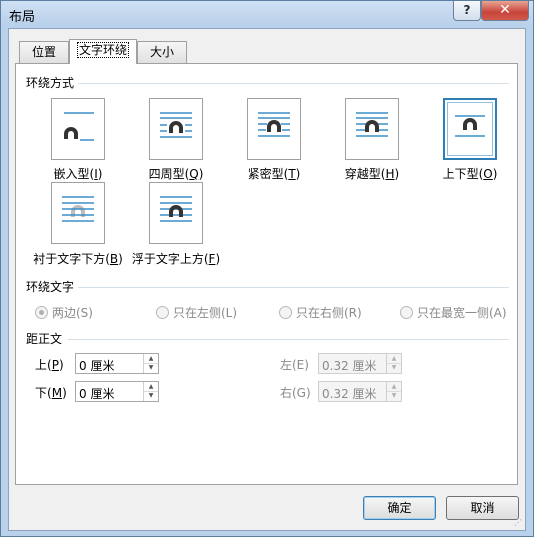  What do you see at coordinates (406, 312) in the screenshot?
I see `radio-largest-only-dot` at bounding box center [406, 312].